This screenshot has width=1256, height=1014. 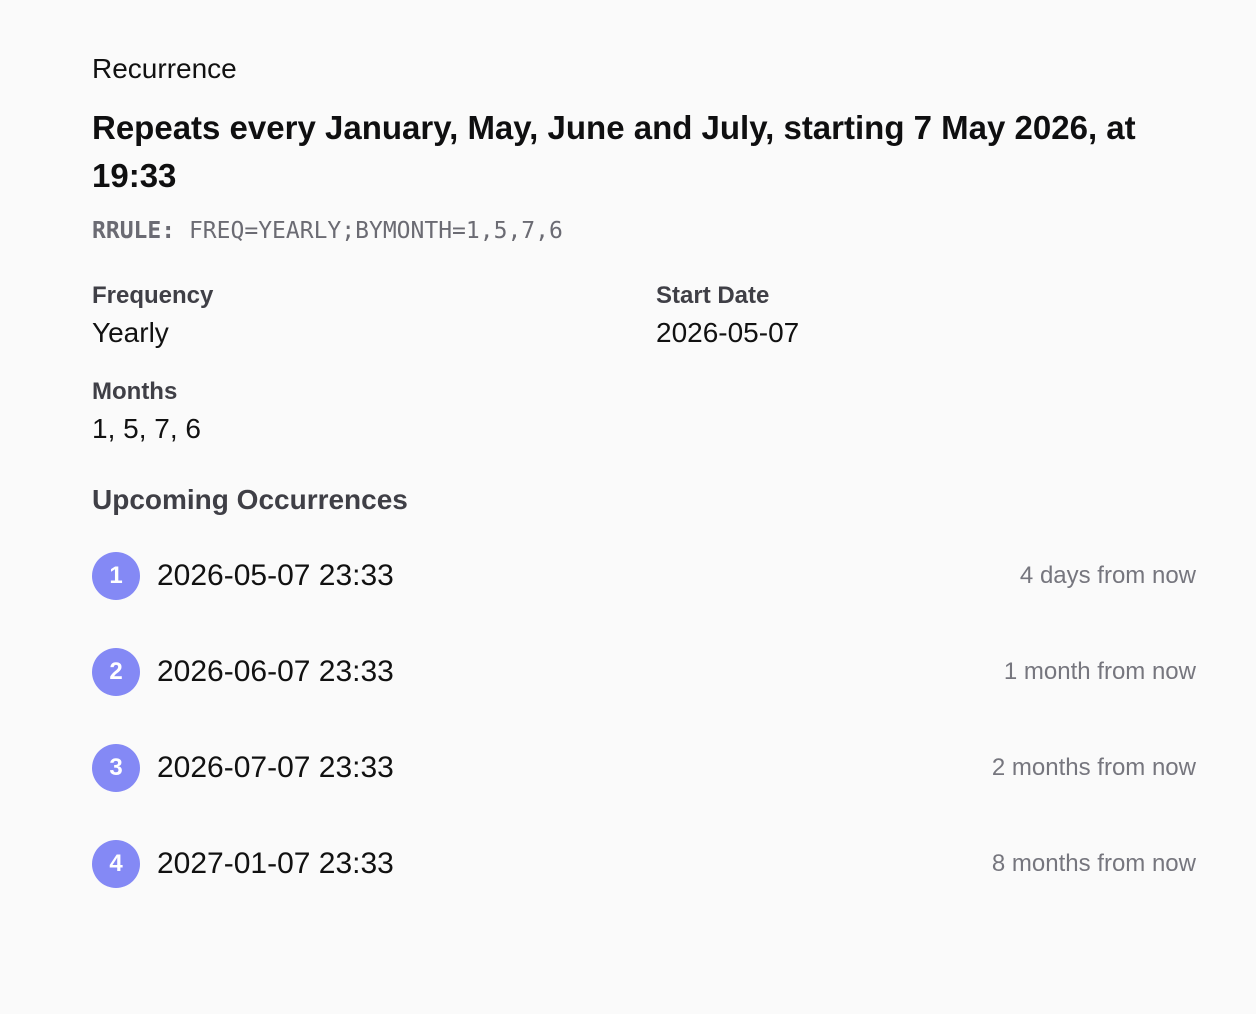 What do you see at coordinates (644, 888) in the screenshot?
I see `occurrence-item: 4 2027-01-07 23:33 8 months from now` at bounding box center [644, 888].